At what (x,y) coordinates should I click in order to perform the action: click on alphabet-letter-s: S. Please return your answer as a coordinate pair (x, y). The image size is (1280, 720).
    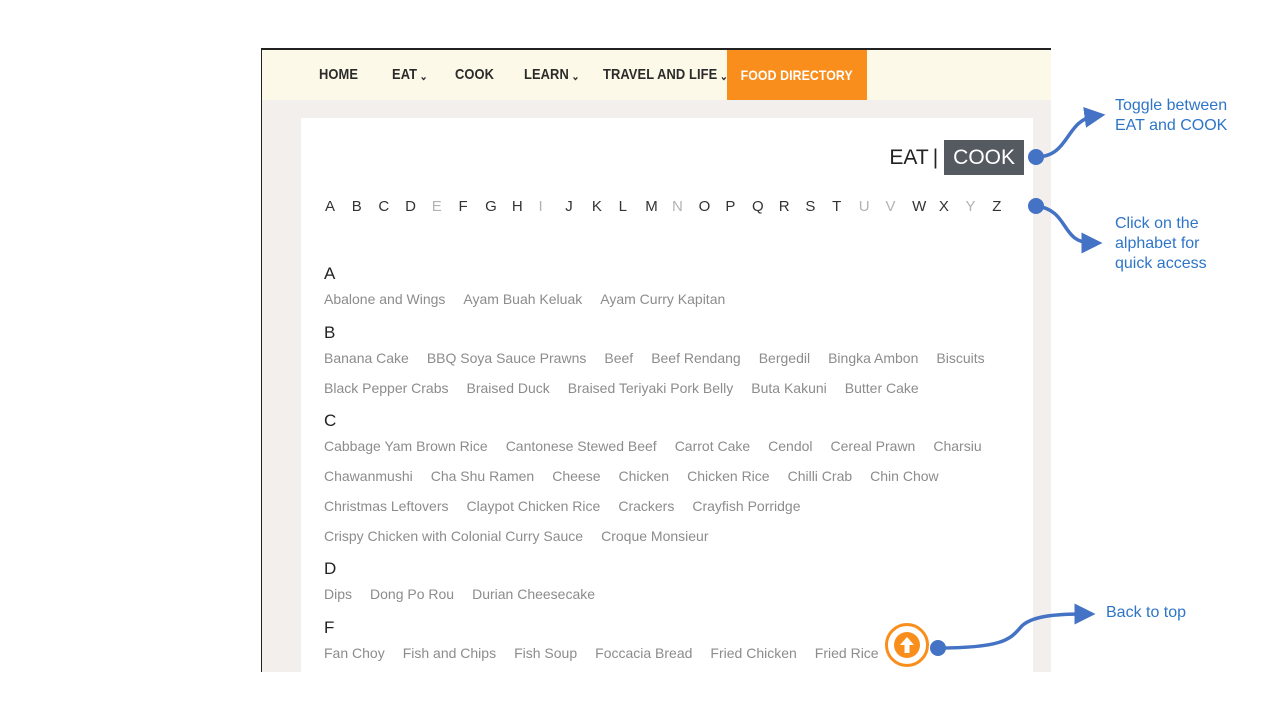
    Looking at the image, I should click on (818, 208).